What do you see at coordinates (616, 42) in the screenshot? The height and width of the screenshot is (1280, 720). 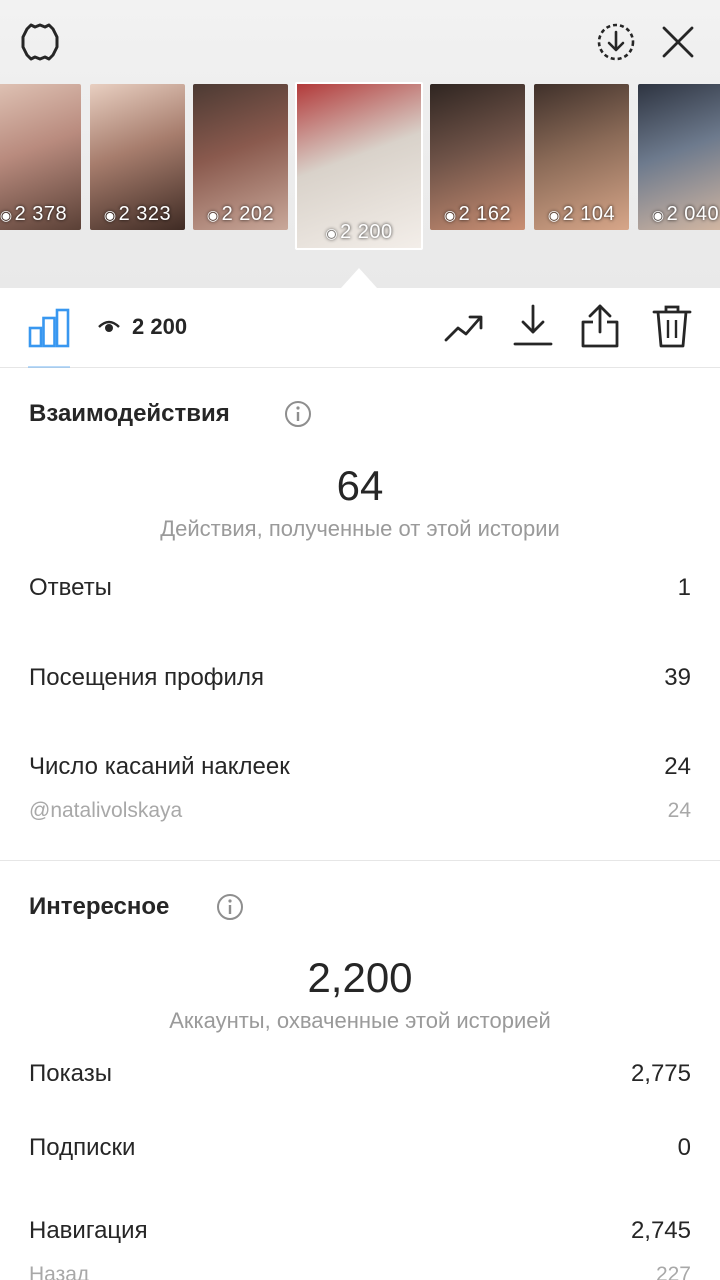 I see `download-circle-icon` at bounding box center [616, 42].